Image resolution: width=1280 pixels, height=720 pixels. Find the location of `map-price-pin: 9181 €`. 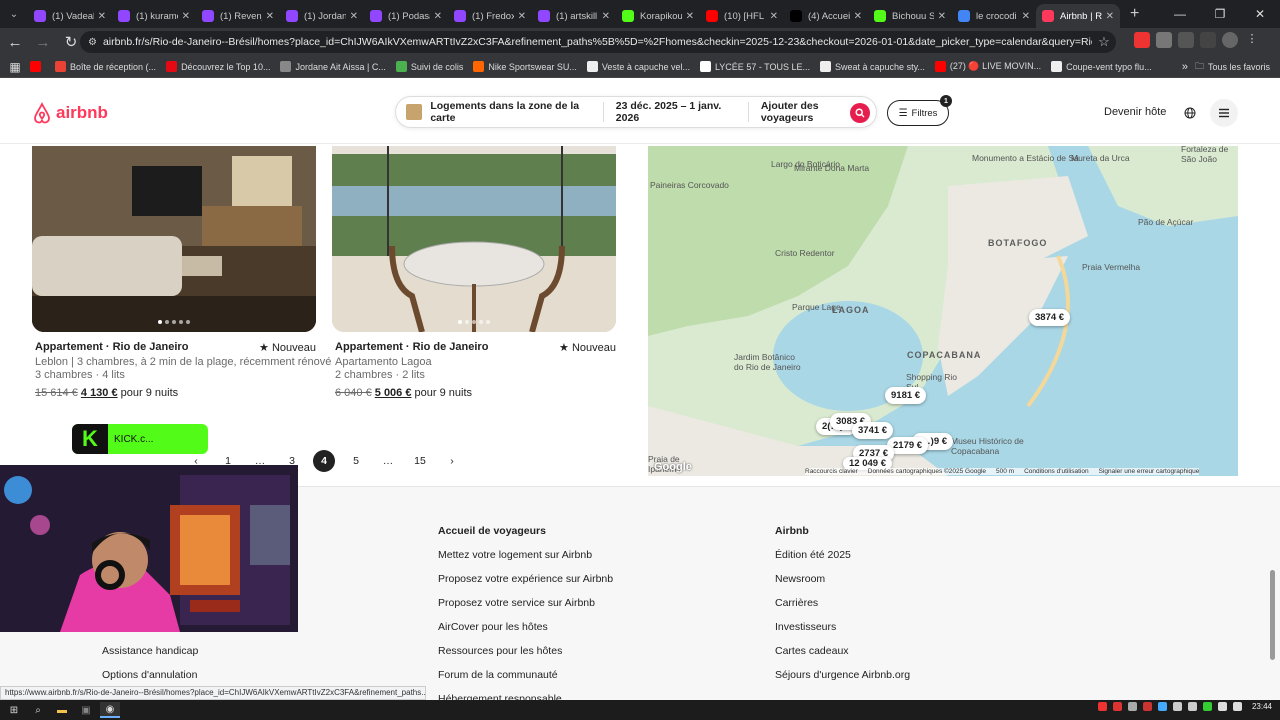

map-price-pin: 9181 € is located at coordinates (906, 395).